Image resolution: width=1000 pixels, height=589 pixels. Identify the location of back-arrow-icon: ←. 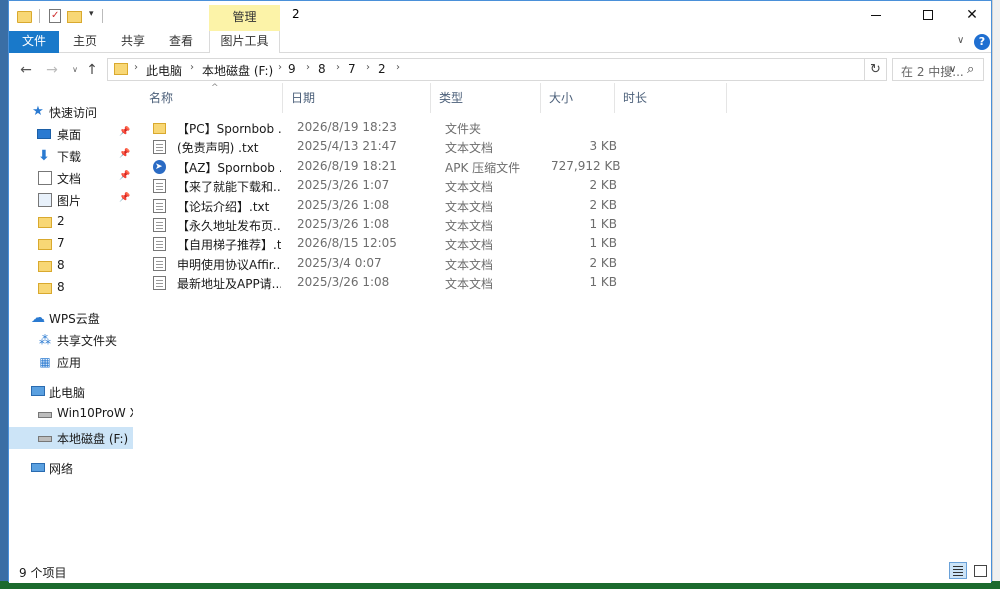
(26, 70).